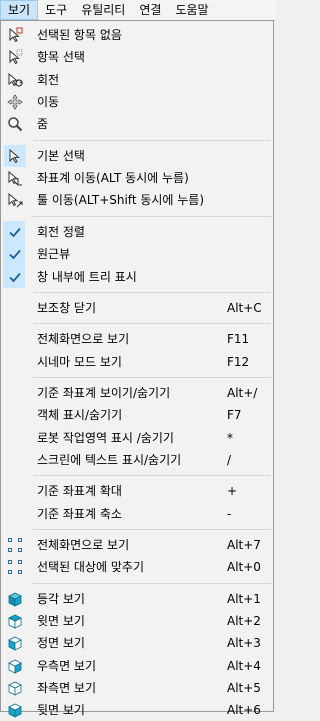 The height and width of the screenshot is (721, 320). Describe the element at coordinates (137, 710) in the screenshot. I see `menu-item: 뒷면 보기 Alt+6` at that location.